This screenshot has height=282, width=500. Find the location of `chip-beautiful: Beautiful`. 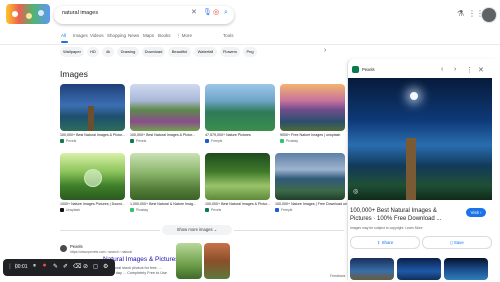

chip-beautiful: Beautiful is located at coordinates (179, 52).